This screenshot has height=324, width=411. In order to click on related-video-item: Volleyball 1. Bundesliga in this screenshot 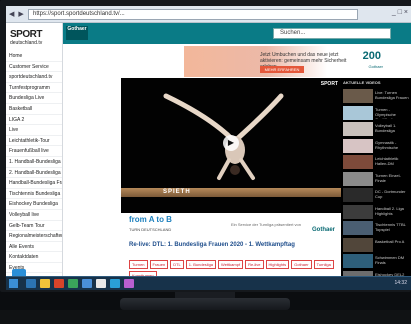, I will do `click(376, 129)`.